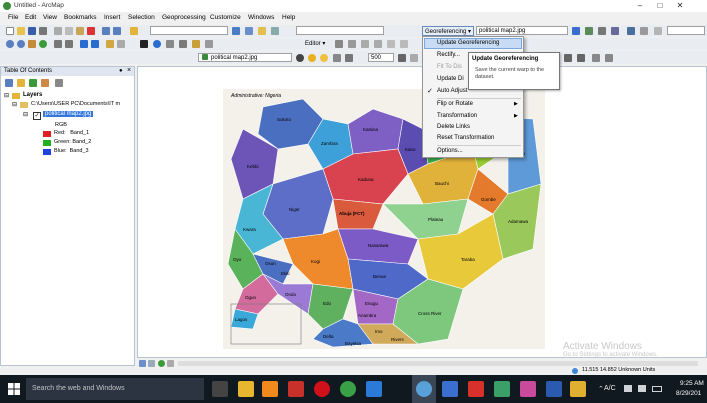 Image resolution: width=707 pixels, height=403 pixels. What do you see at coordinates (581, 58) in the screenshot?
I see `tool-e-icon` at bounding box center [581, 58].